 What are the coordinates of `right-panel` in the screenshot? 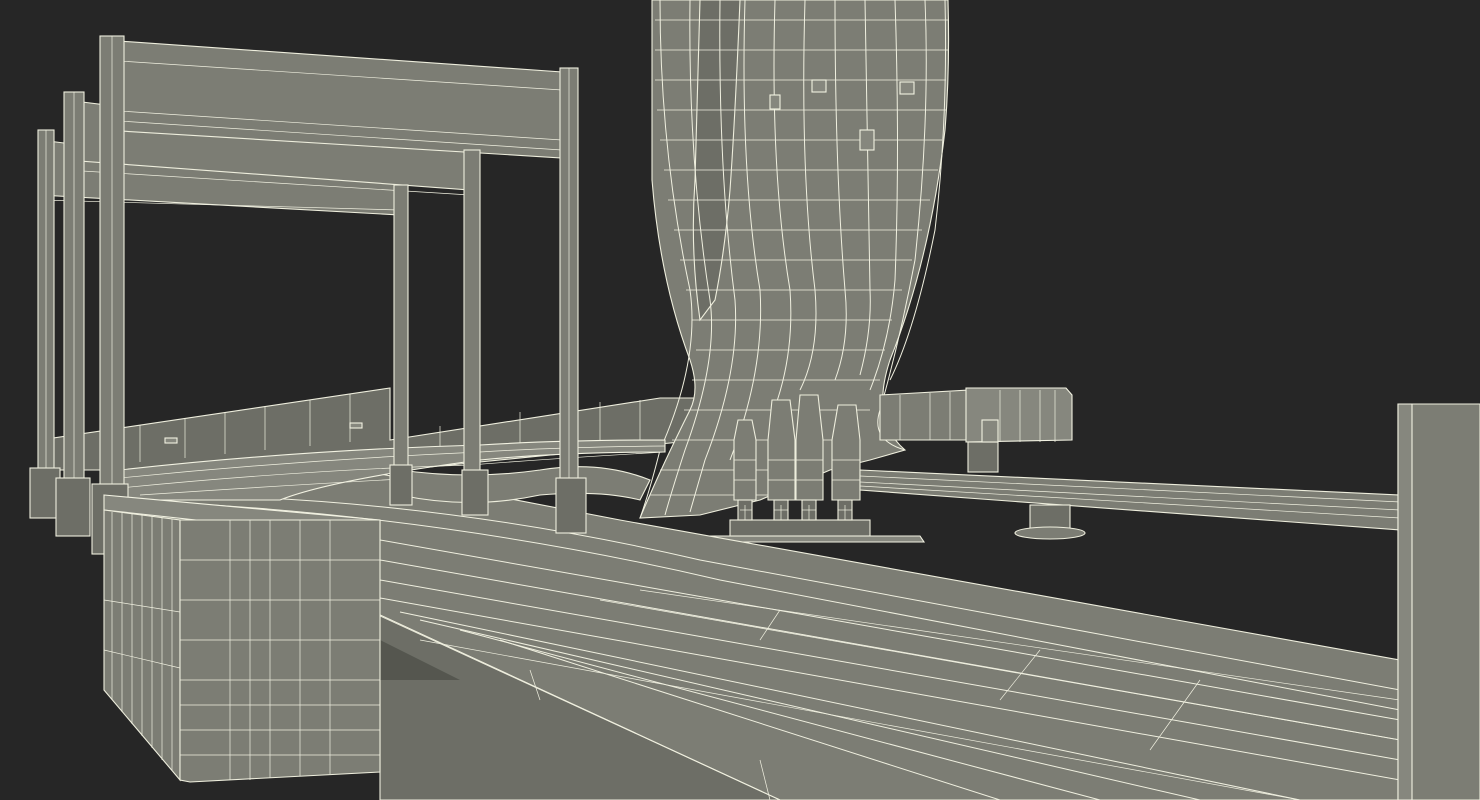 It's located at (1438, 601).